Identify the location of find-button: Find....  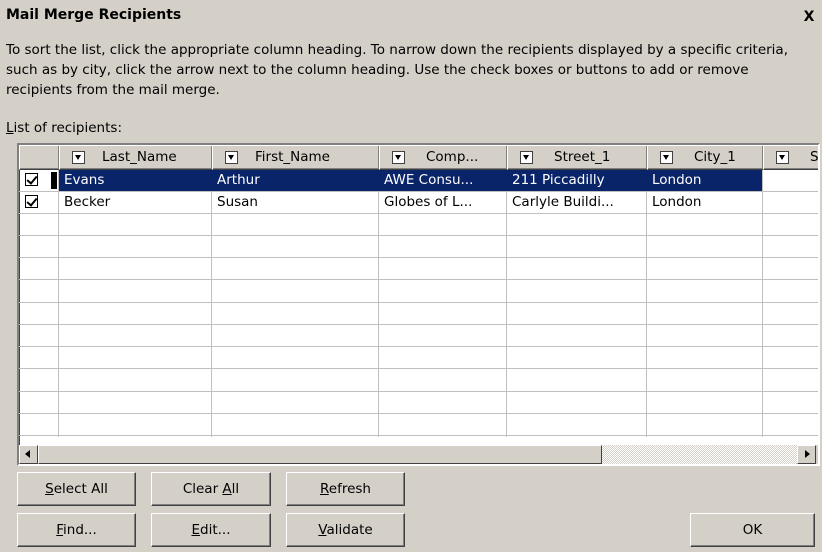
(76, 530).